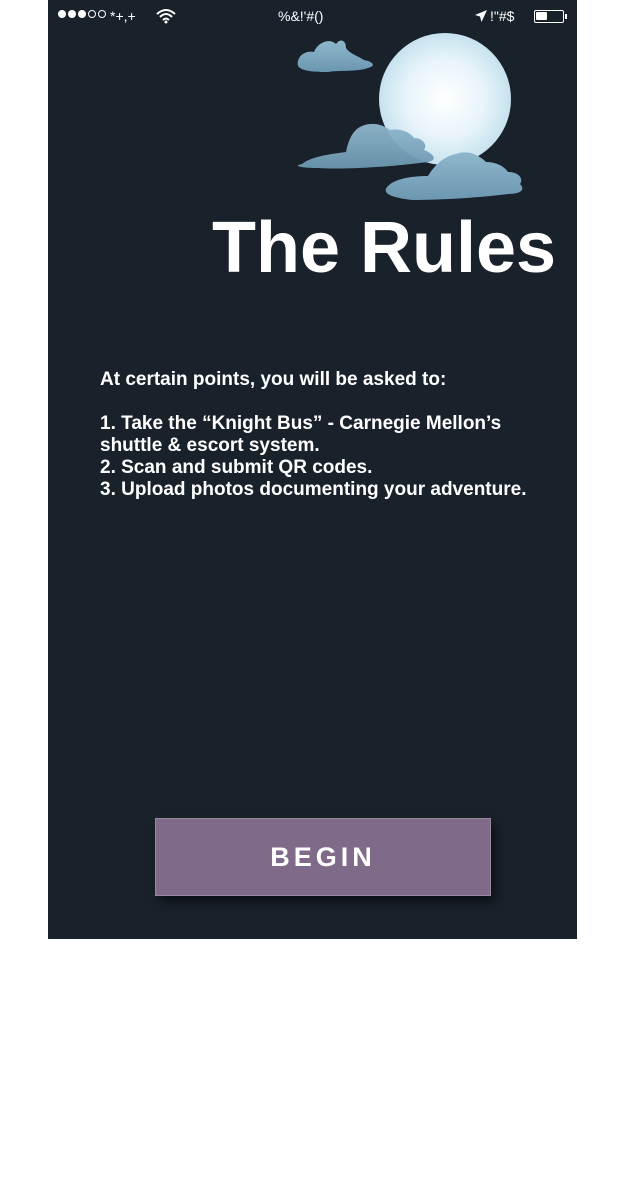  What do you see at coordinates (566, 16) in the screenshot?
I see `battery-tip` at bounding box center [566, 16].